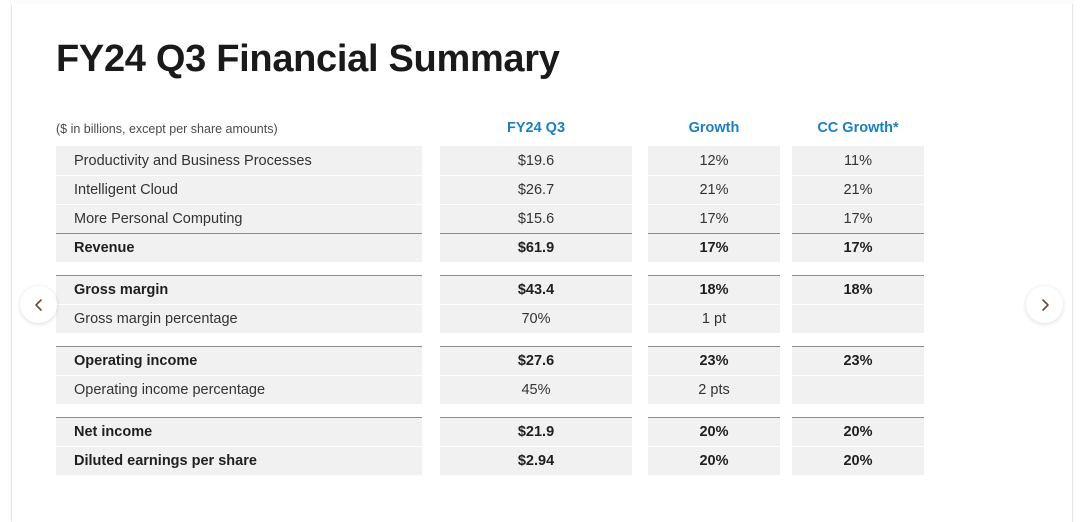 The width and height of the screenshot is (1080, 522). Describe the element at coordinates (239, 160) in the screenshot. I see `row-label: Productivity and Business Processes` at that location.